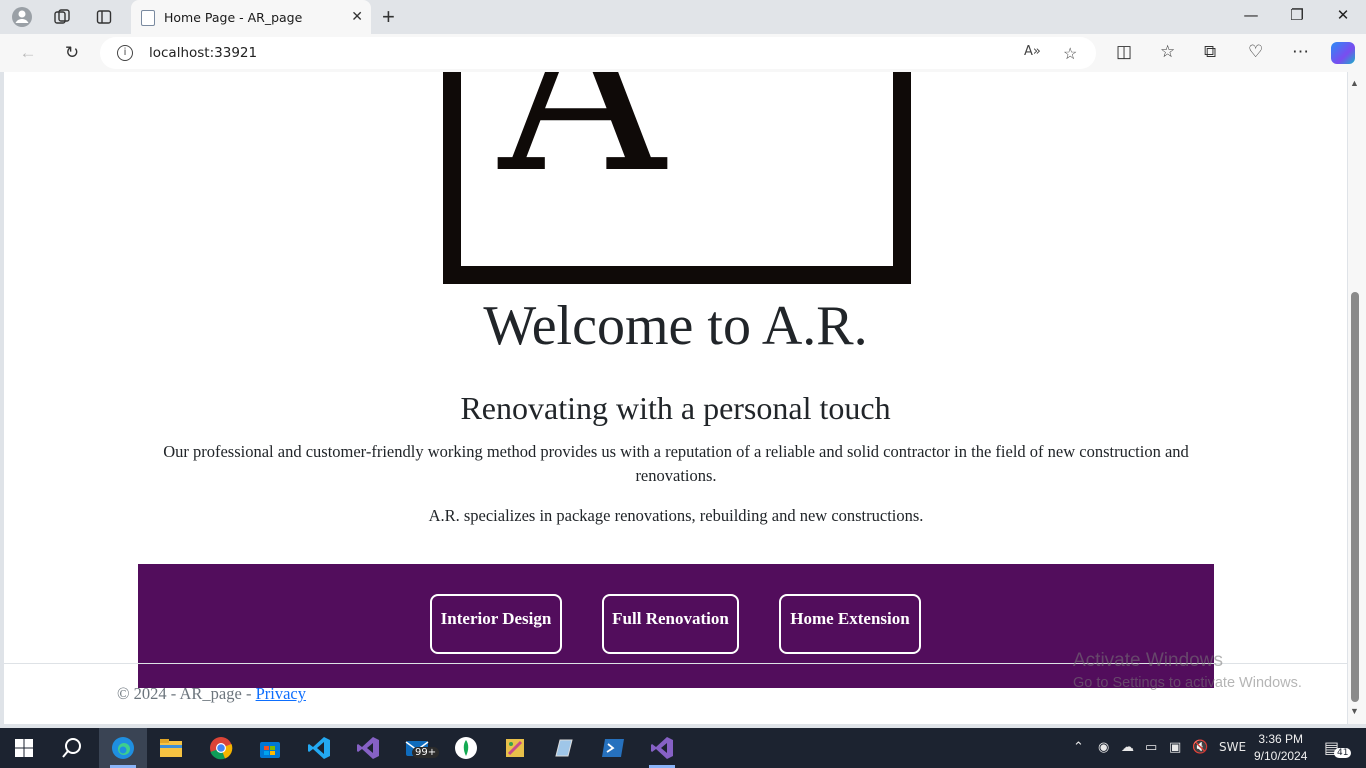 The width and height of the screenshot is (1366, 768). Describe the element at coordinates (368, 748) in the screenshot. I see `visual-studio-icon` at that location.